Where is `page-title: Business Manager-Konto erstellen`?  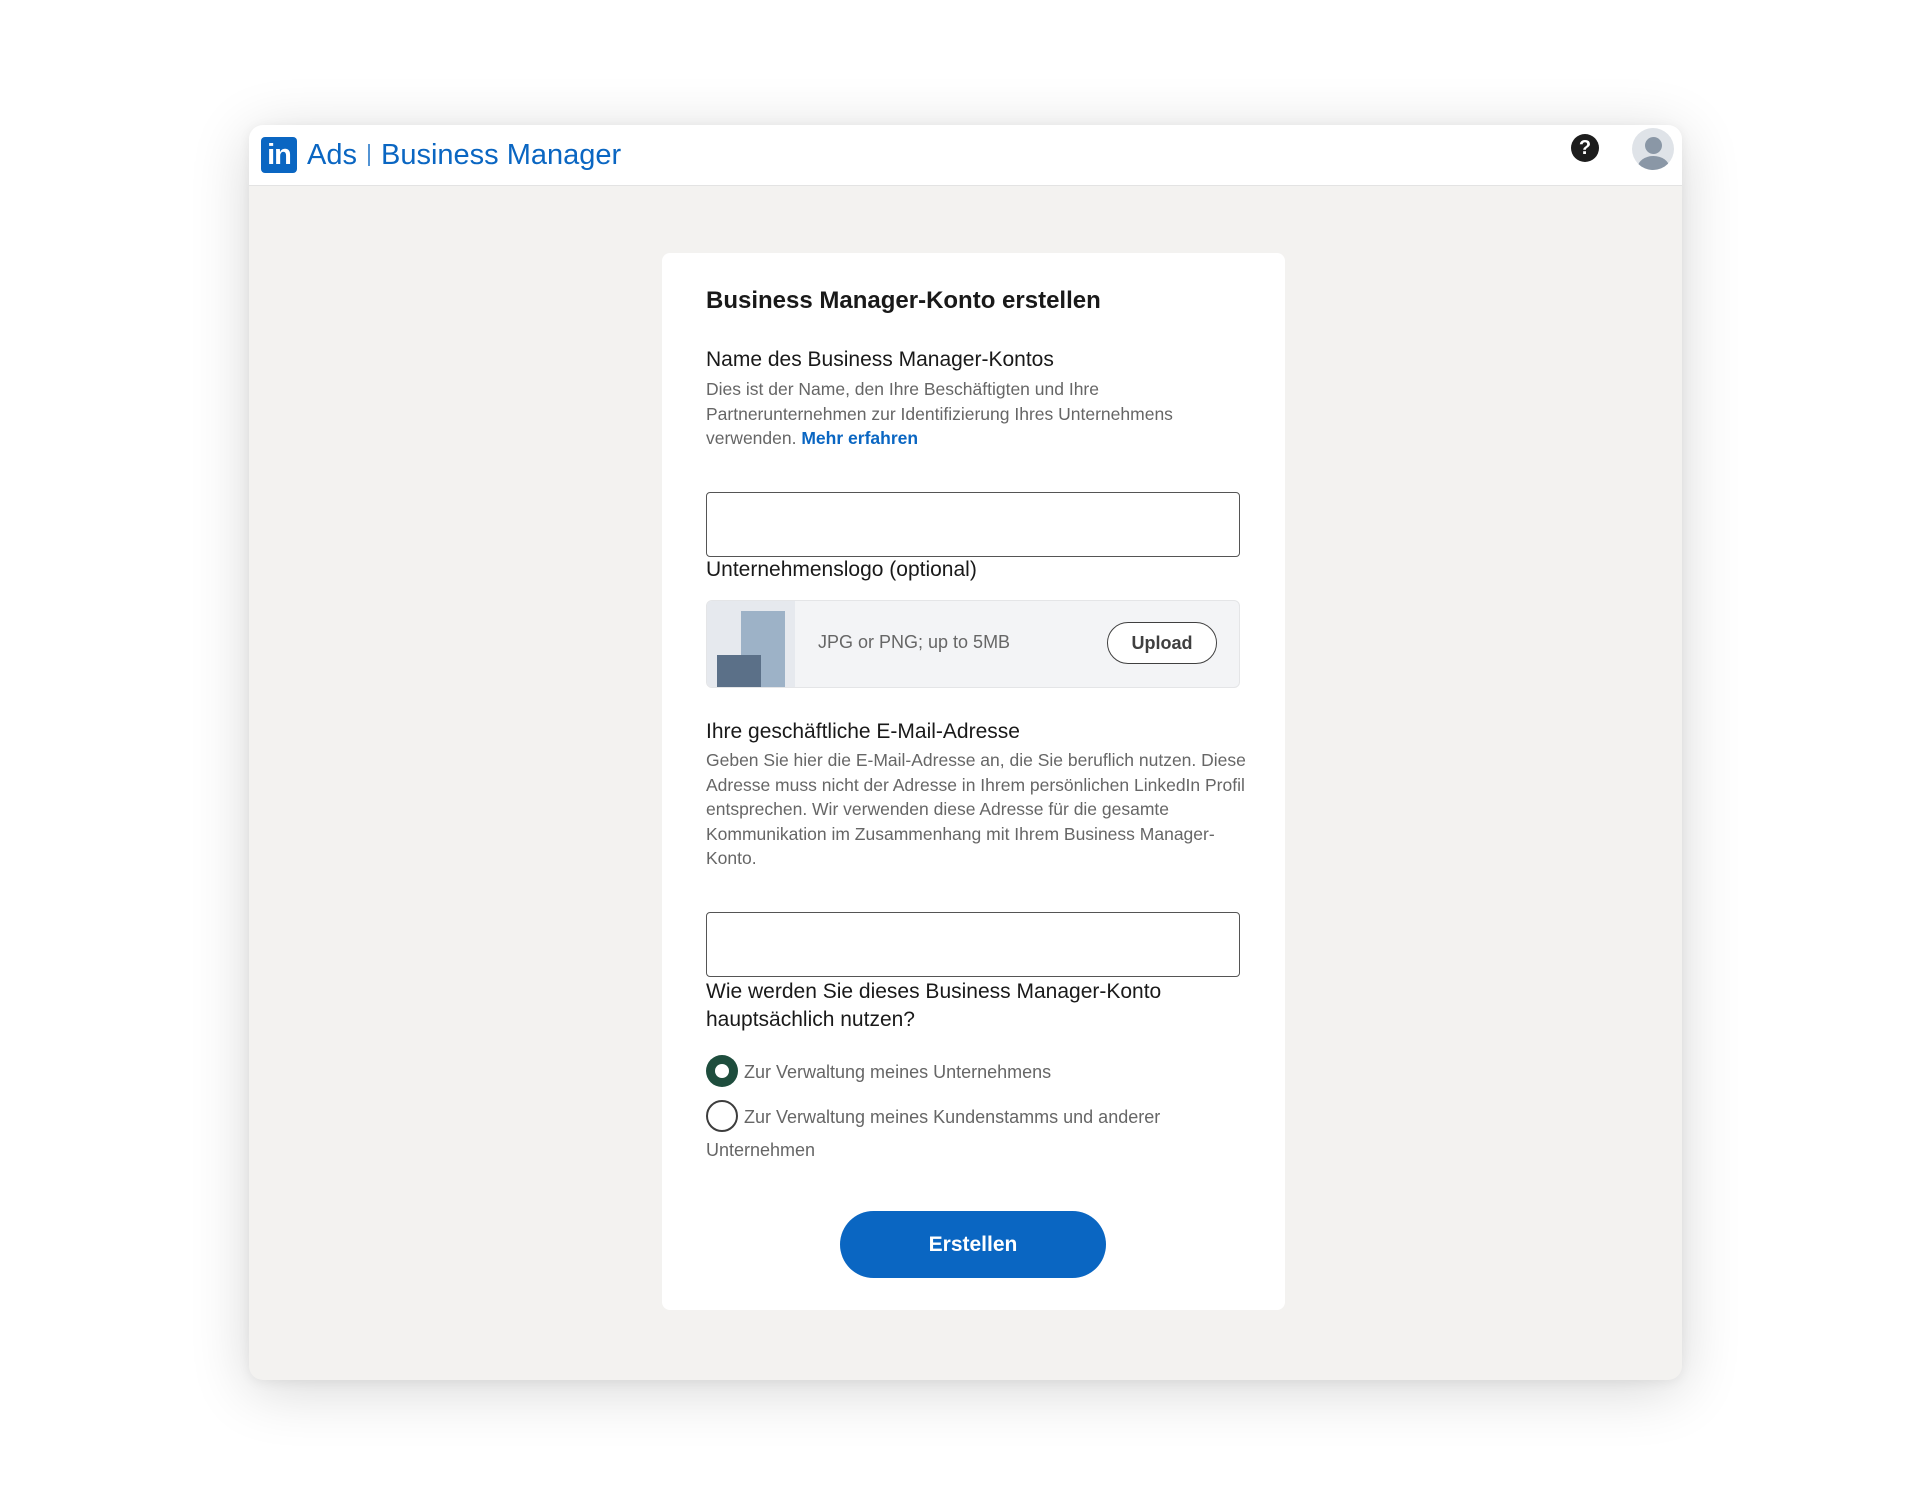 page-title: Business Manager-Konto erstellen is located at coordinates (903, 300).